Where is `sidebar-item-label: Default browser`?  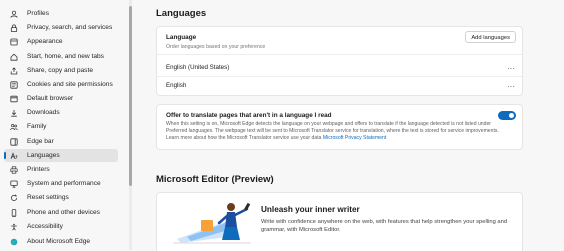 sidebar-item-label: Default browser is located at coordinates (50, 98).